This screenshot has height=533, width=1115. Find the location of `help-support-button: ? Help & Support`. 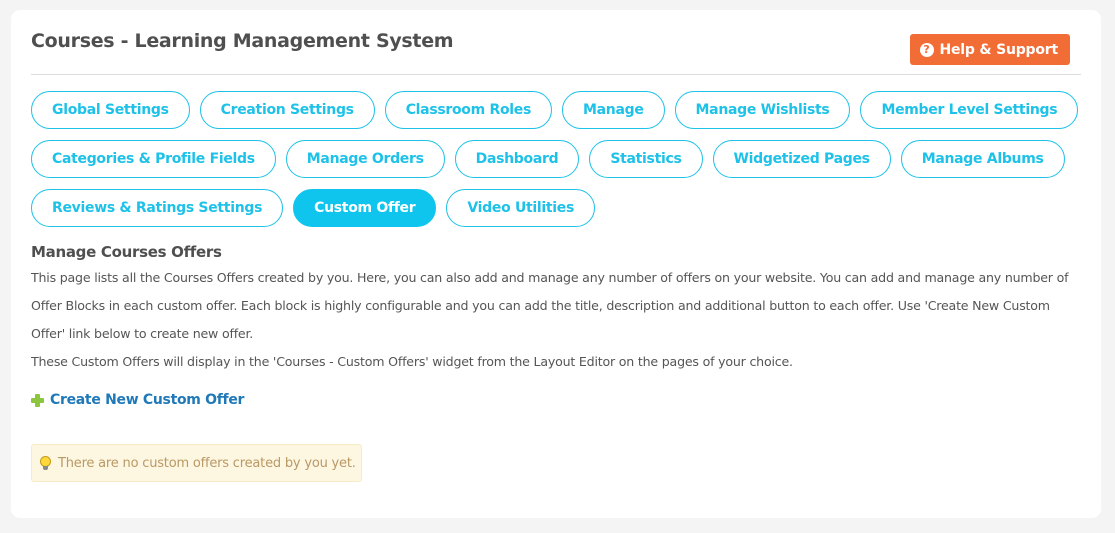

help-support-button: ? Help & Support is located at coordinates (989, 49).